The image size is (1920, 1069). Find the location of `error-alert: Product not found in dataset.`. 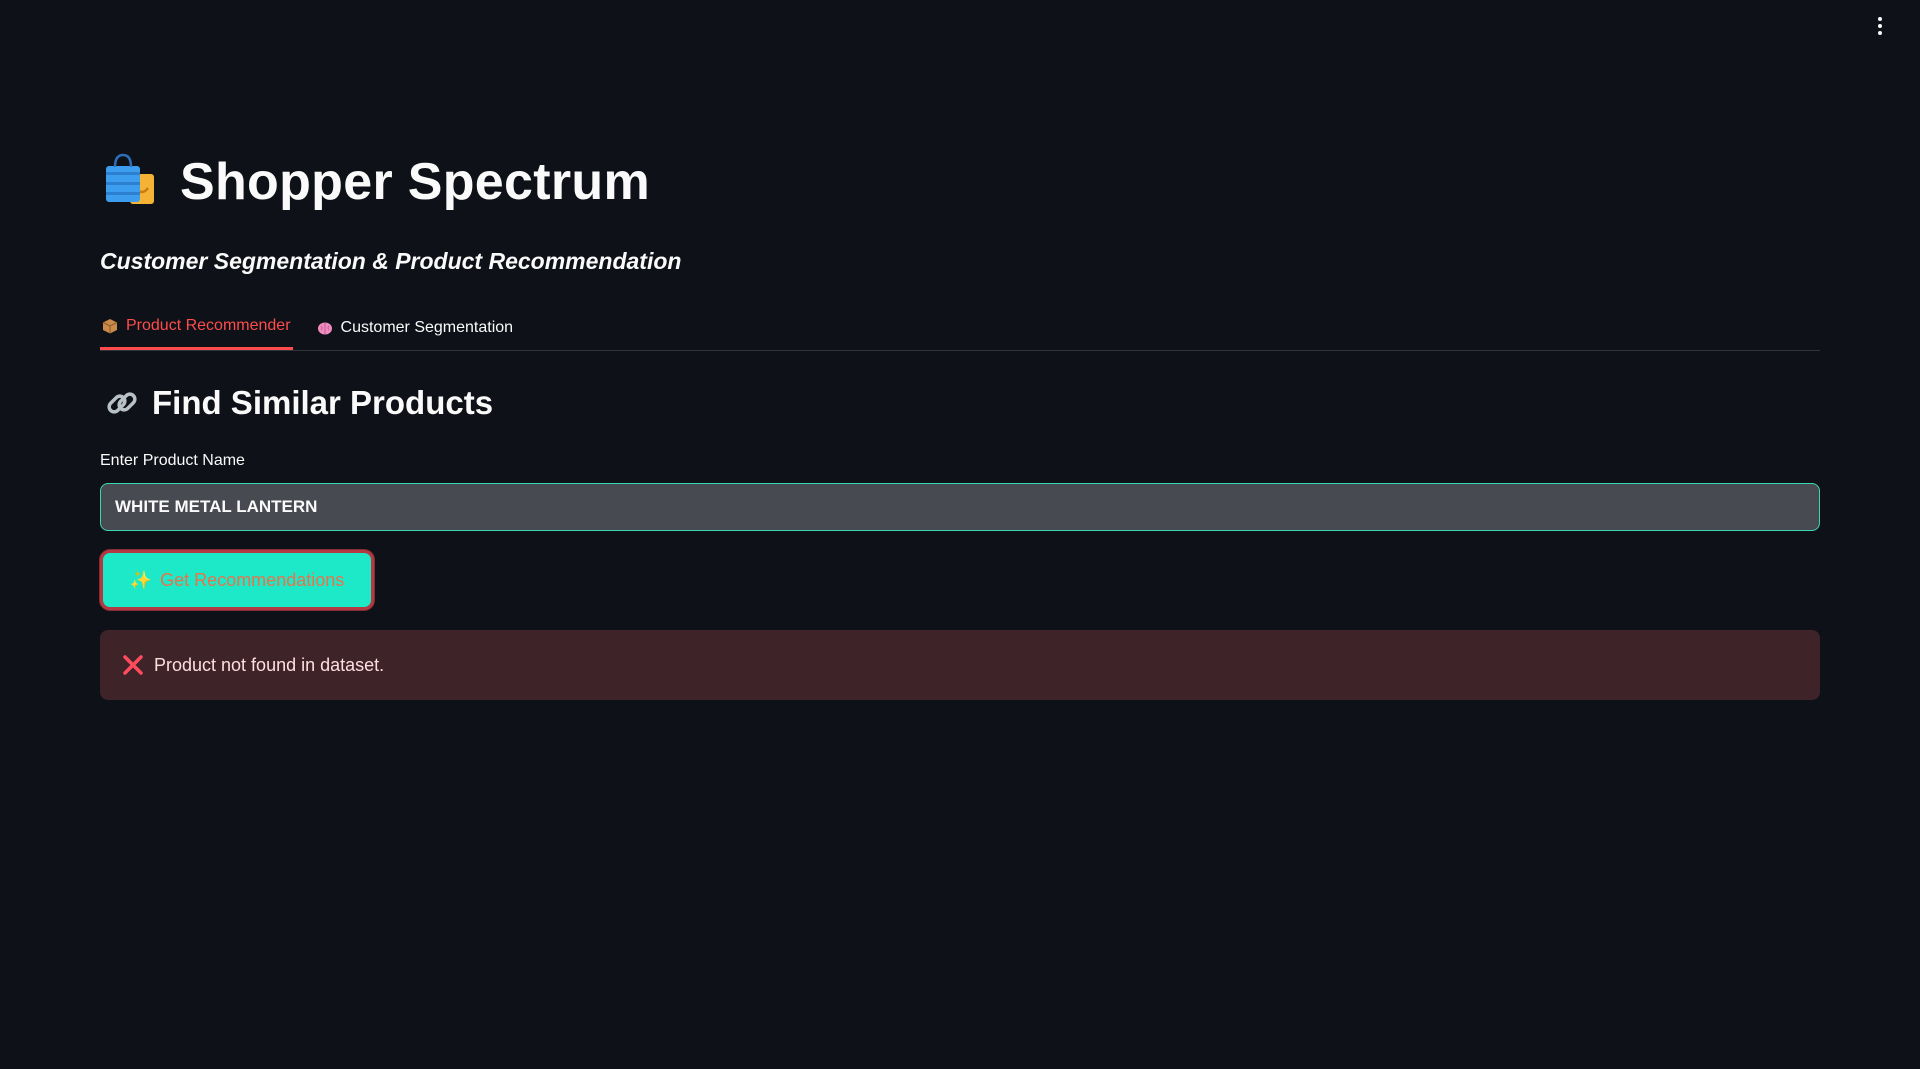

error-alert: Product not found in dataset. is located at coordinates (960, 665).